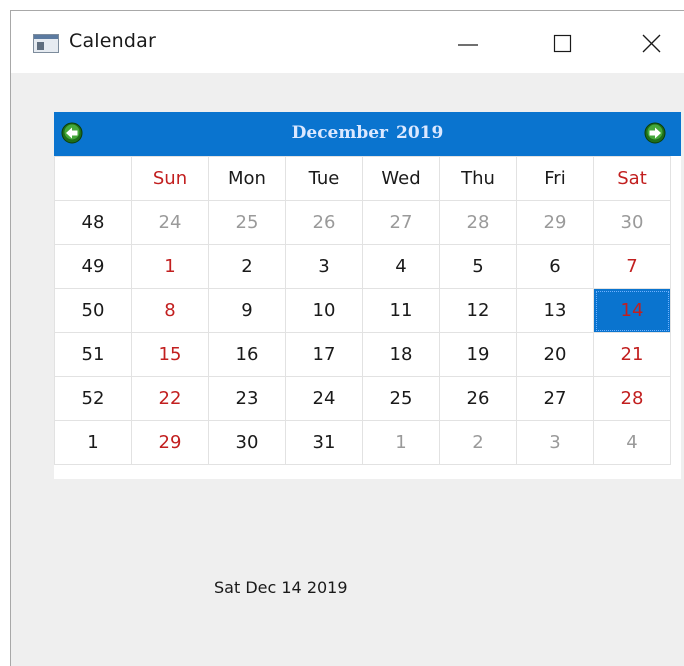 This screenshot has width=684, height=666. I want to click on calendar-day: 7, so click(632, 266).